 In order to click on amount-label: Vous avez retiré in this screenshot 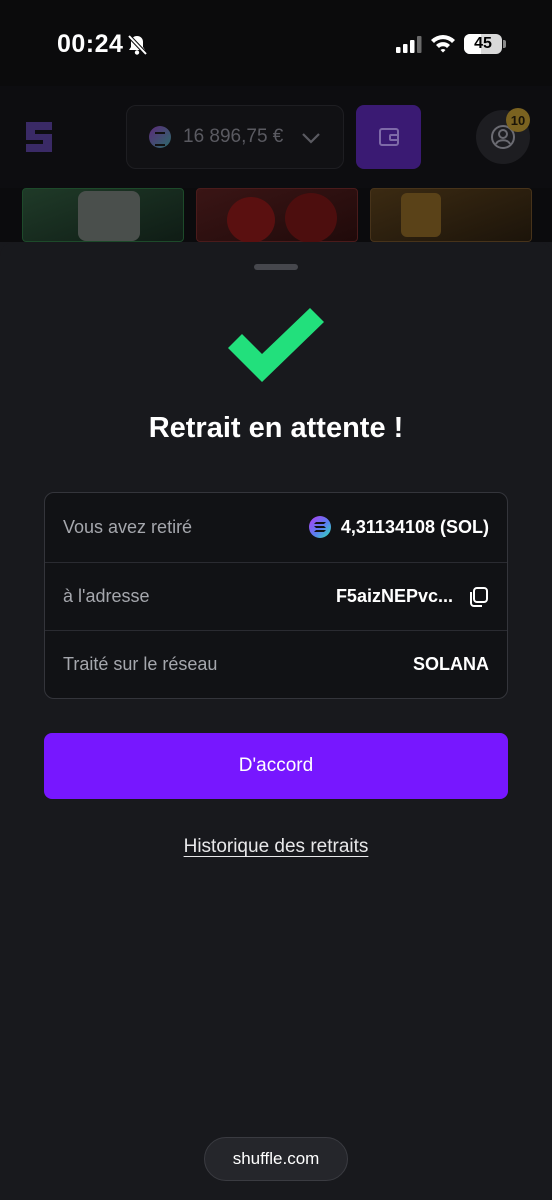, I will do `click(128, 526)`.